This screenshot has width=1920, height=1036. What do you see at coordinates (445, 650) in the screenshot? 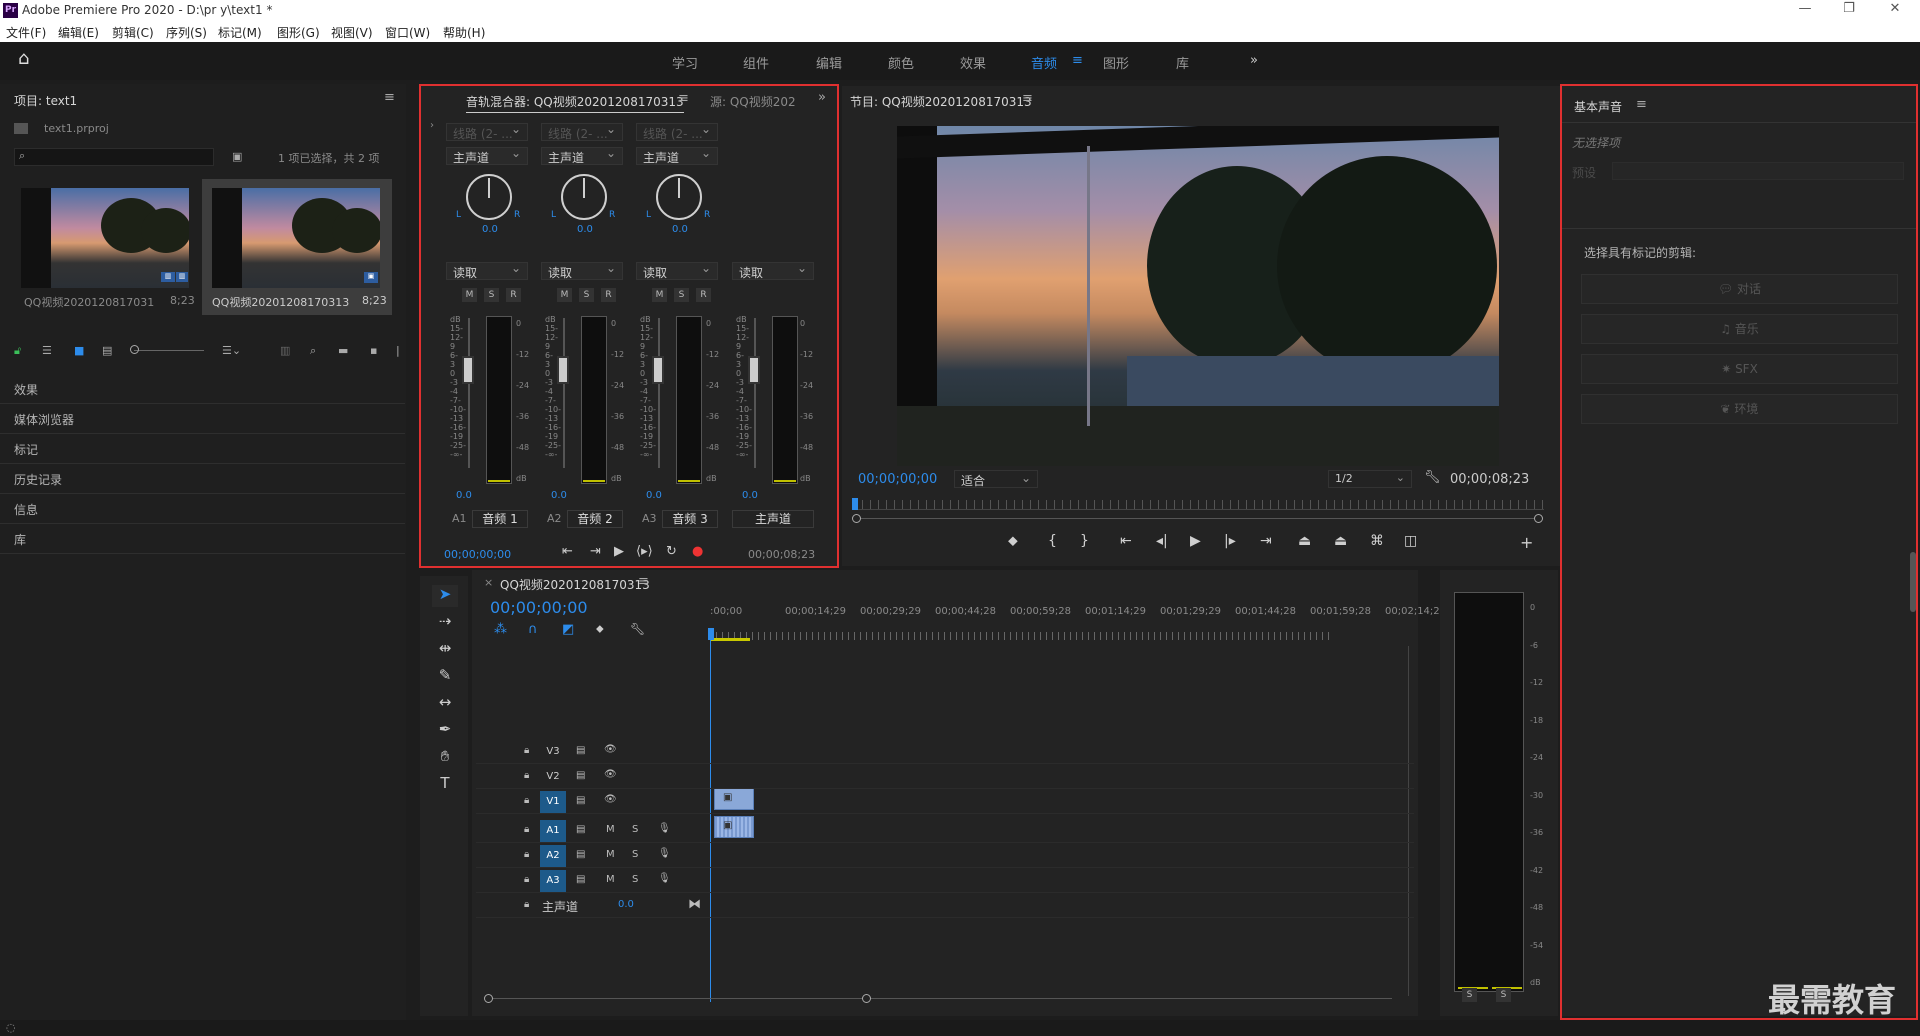
I see `ripple-edit-tool-icon: ⇹` at bounding box center [445, 650].